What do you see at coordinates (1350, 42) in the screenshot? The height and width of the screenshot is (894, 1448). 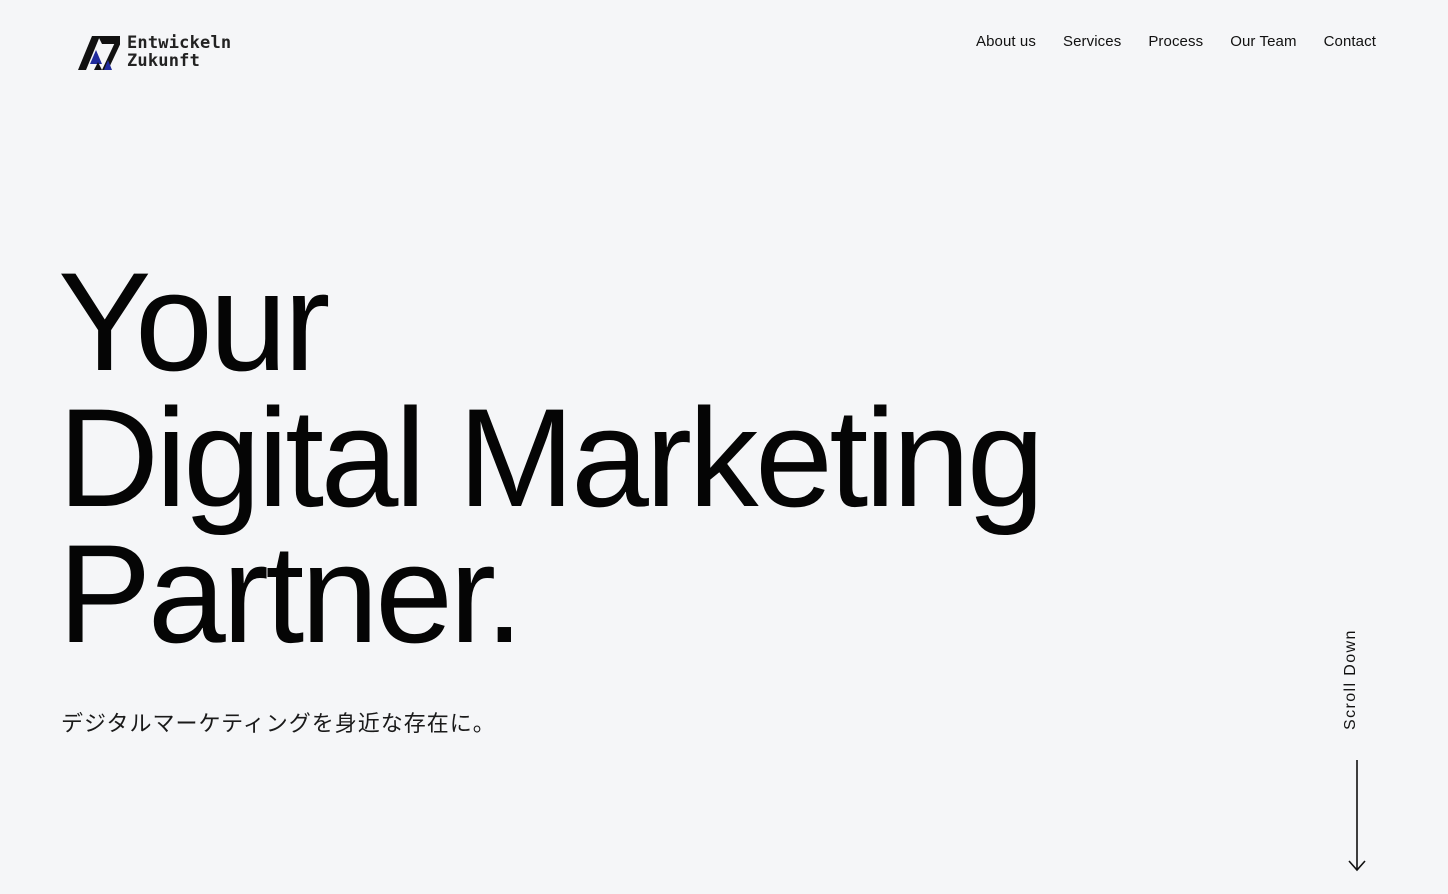 I see `nav-contact: Contact` at bounding box center [1350, 42].